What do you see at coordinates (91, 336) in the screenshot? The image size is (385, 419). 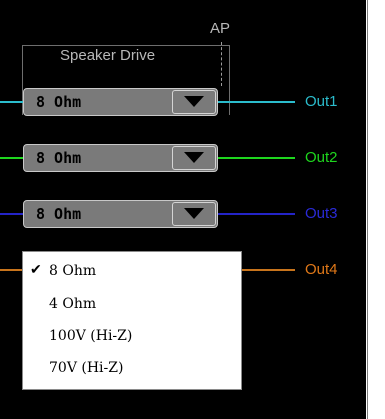 I see `option-label: 100V (Hi-Z)` at bounding box center [91, 336].